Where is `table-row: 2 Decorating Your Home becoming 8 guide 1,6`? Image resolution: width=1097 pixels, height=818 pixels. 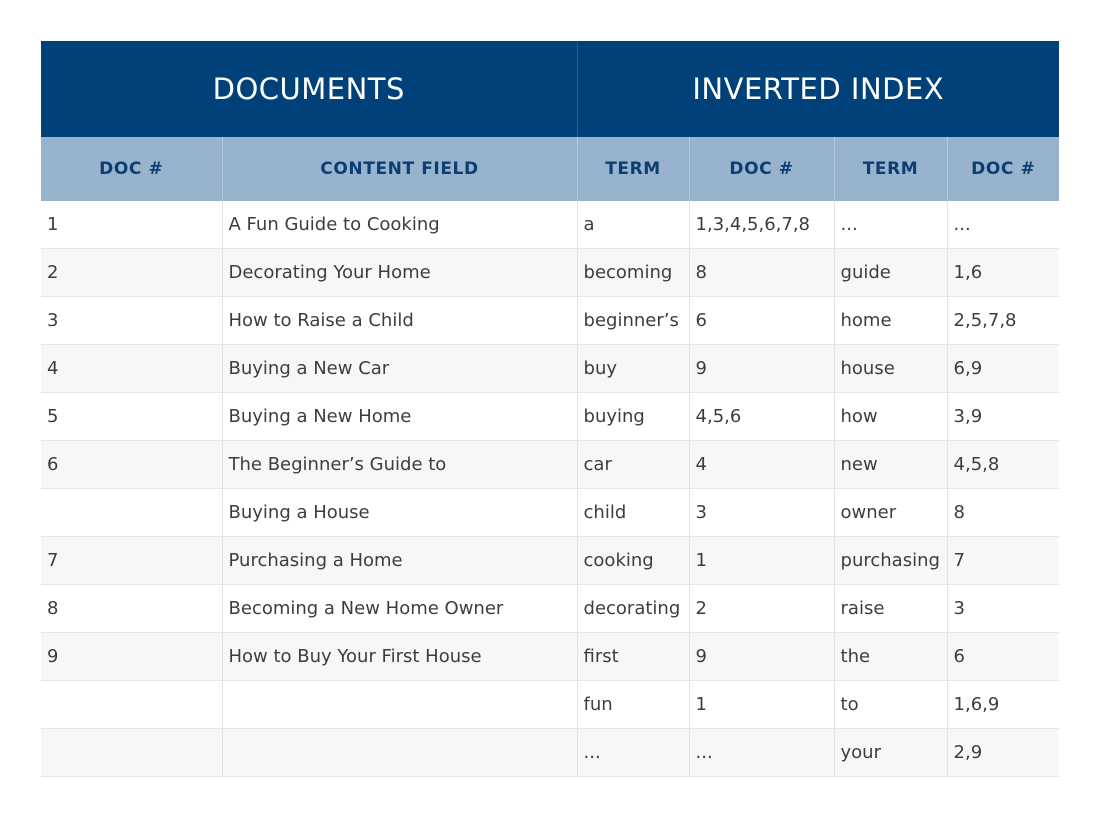 table-row: 2 Decorating Your Home becoming 8 guide 1,6 is located at coordinates (550, 272).